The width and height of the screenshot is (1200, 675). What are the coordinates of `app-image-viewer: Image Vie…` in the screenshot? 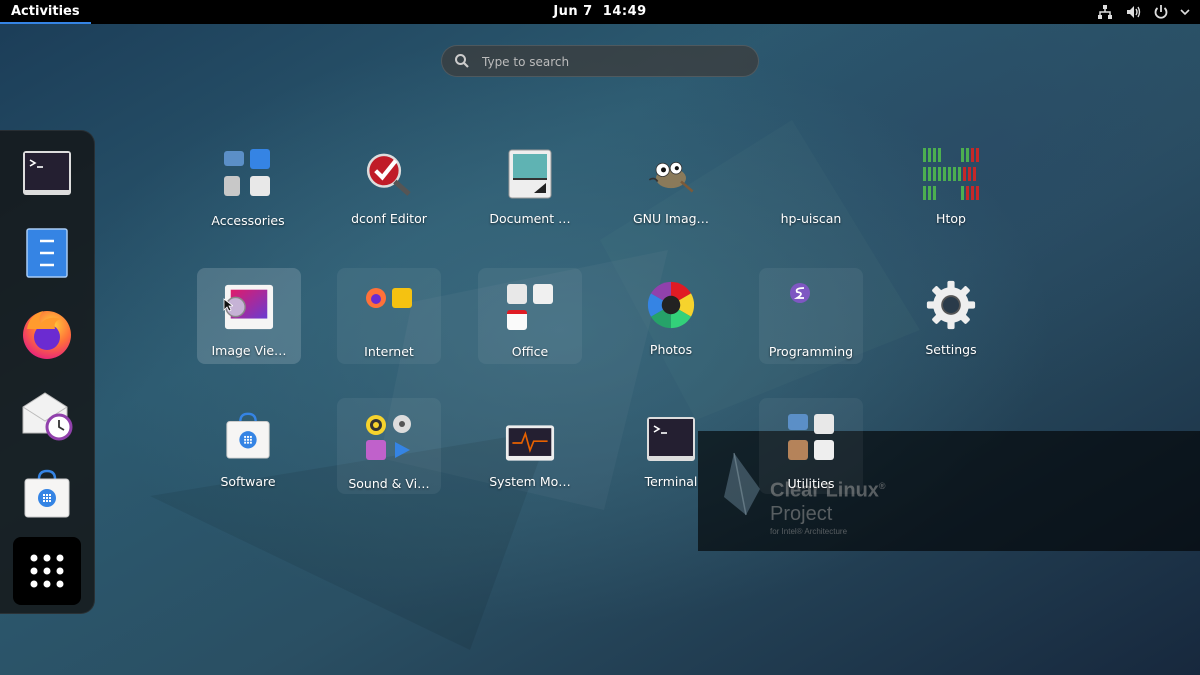 It's located at (249, 316).